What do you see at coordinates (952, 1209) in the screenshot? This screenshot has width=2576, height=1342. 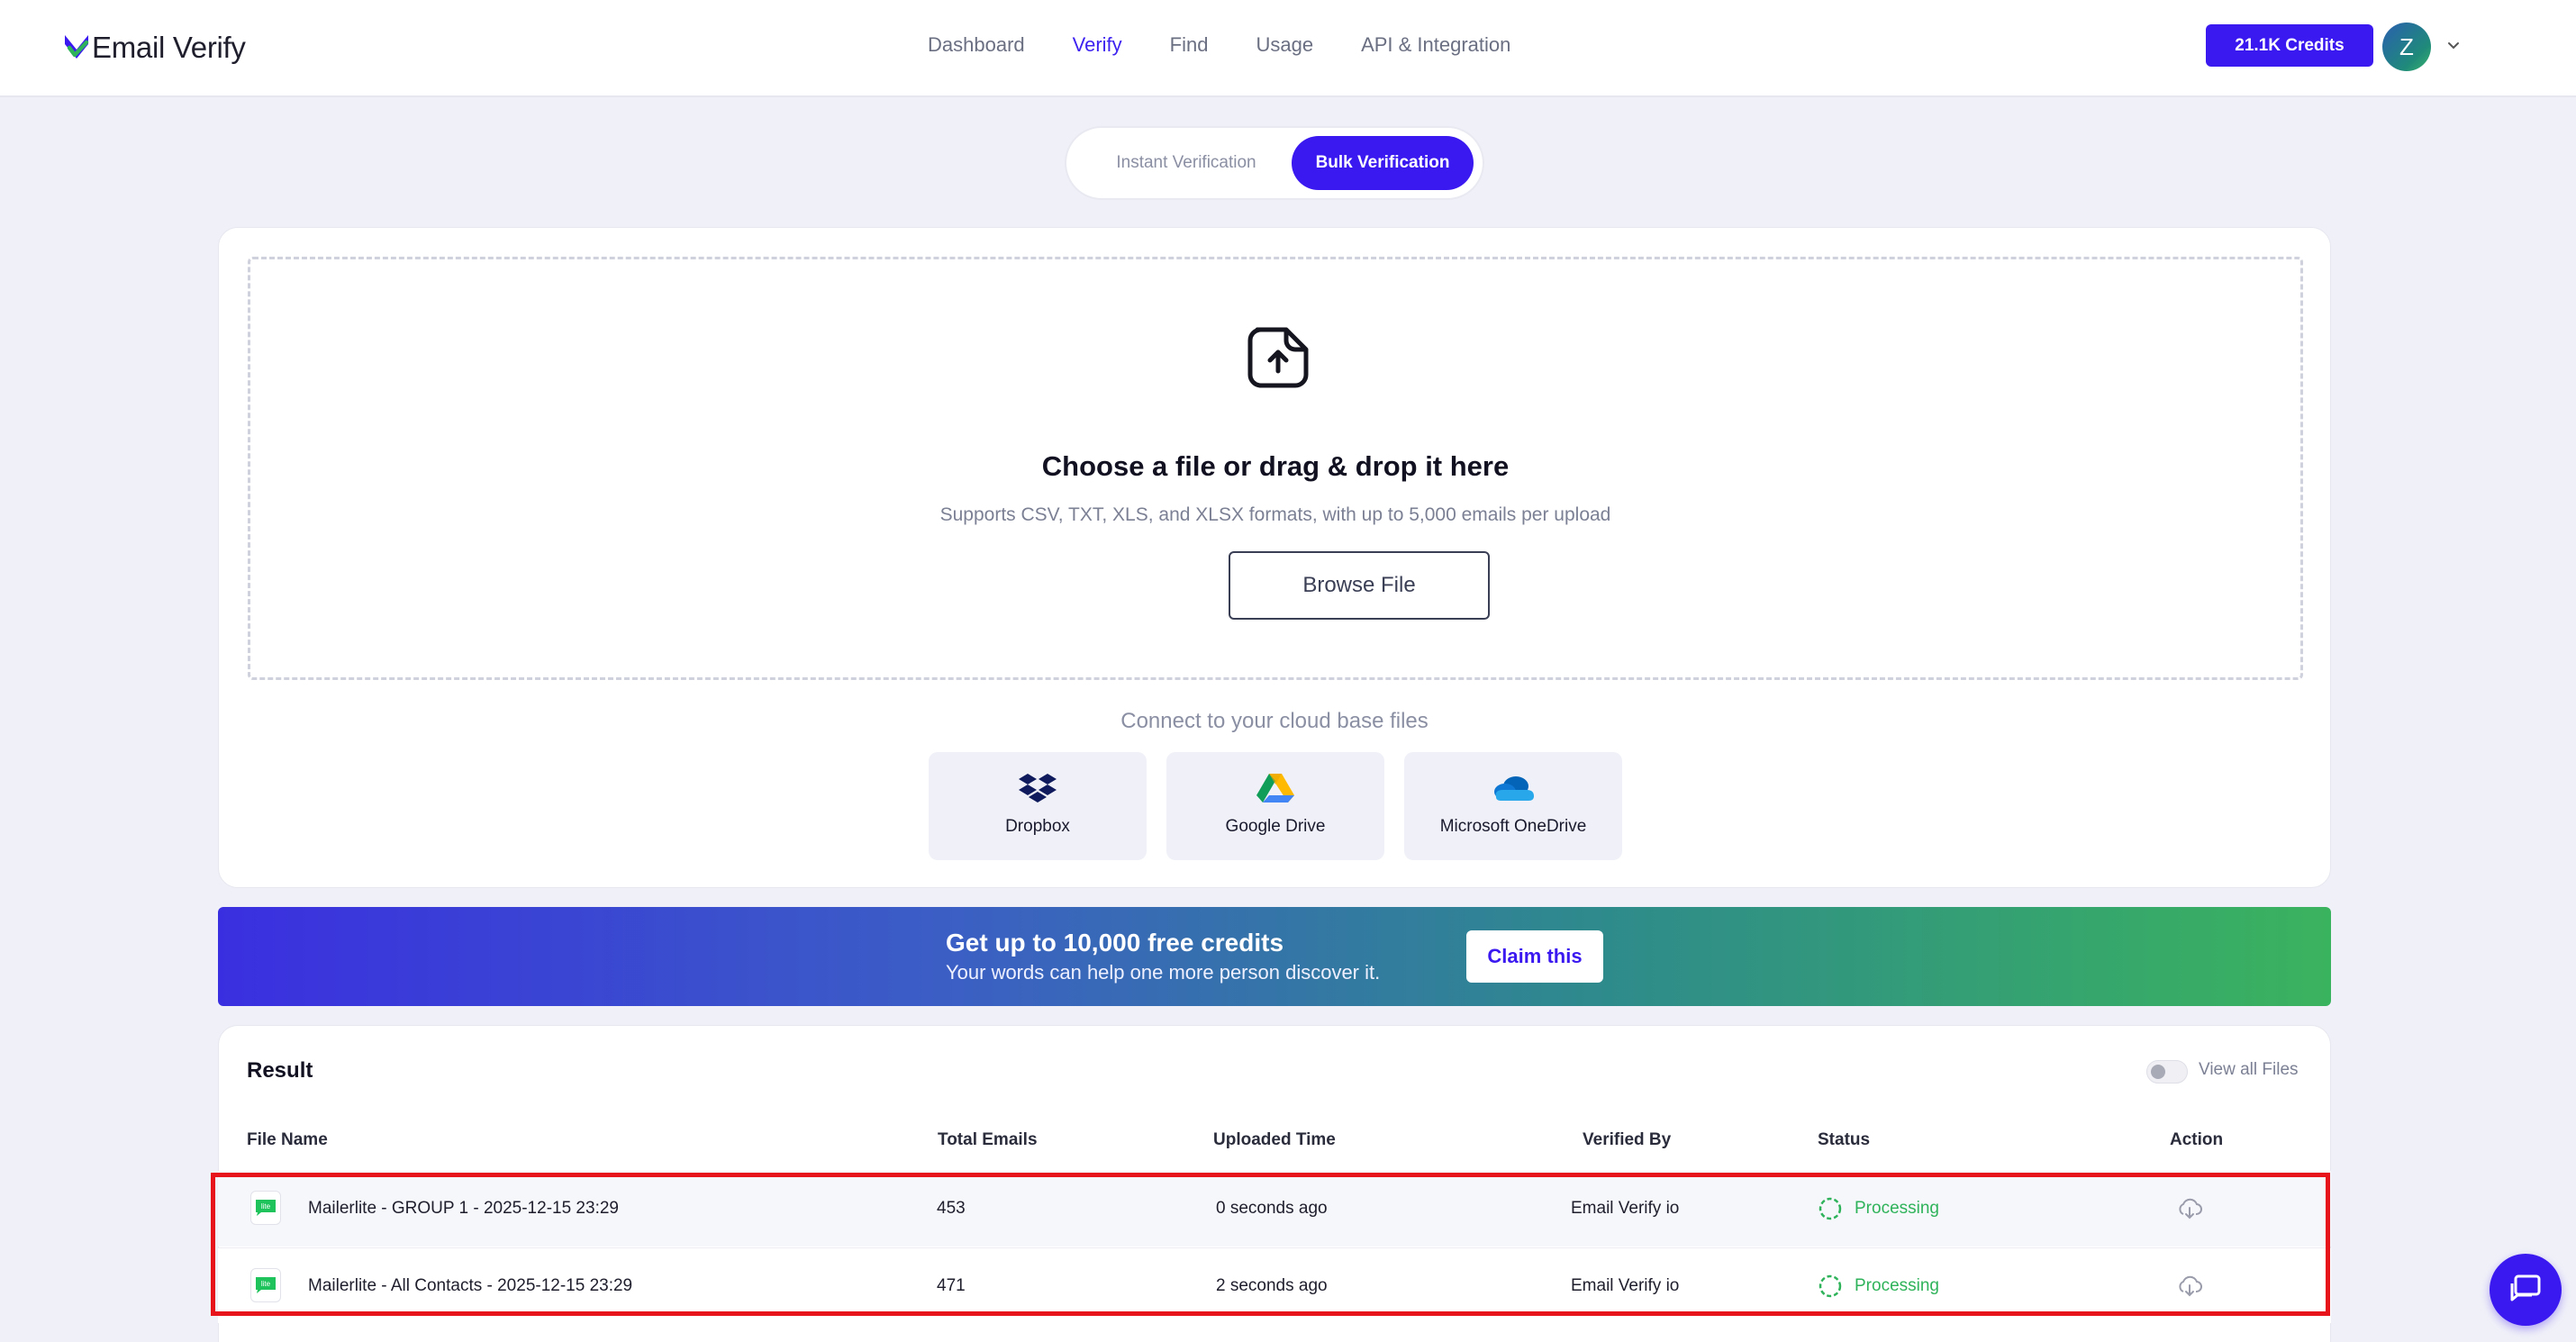 I see `total-emails-cell: 453` at bounding box center [952, 1209].